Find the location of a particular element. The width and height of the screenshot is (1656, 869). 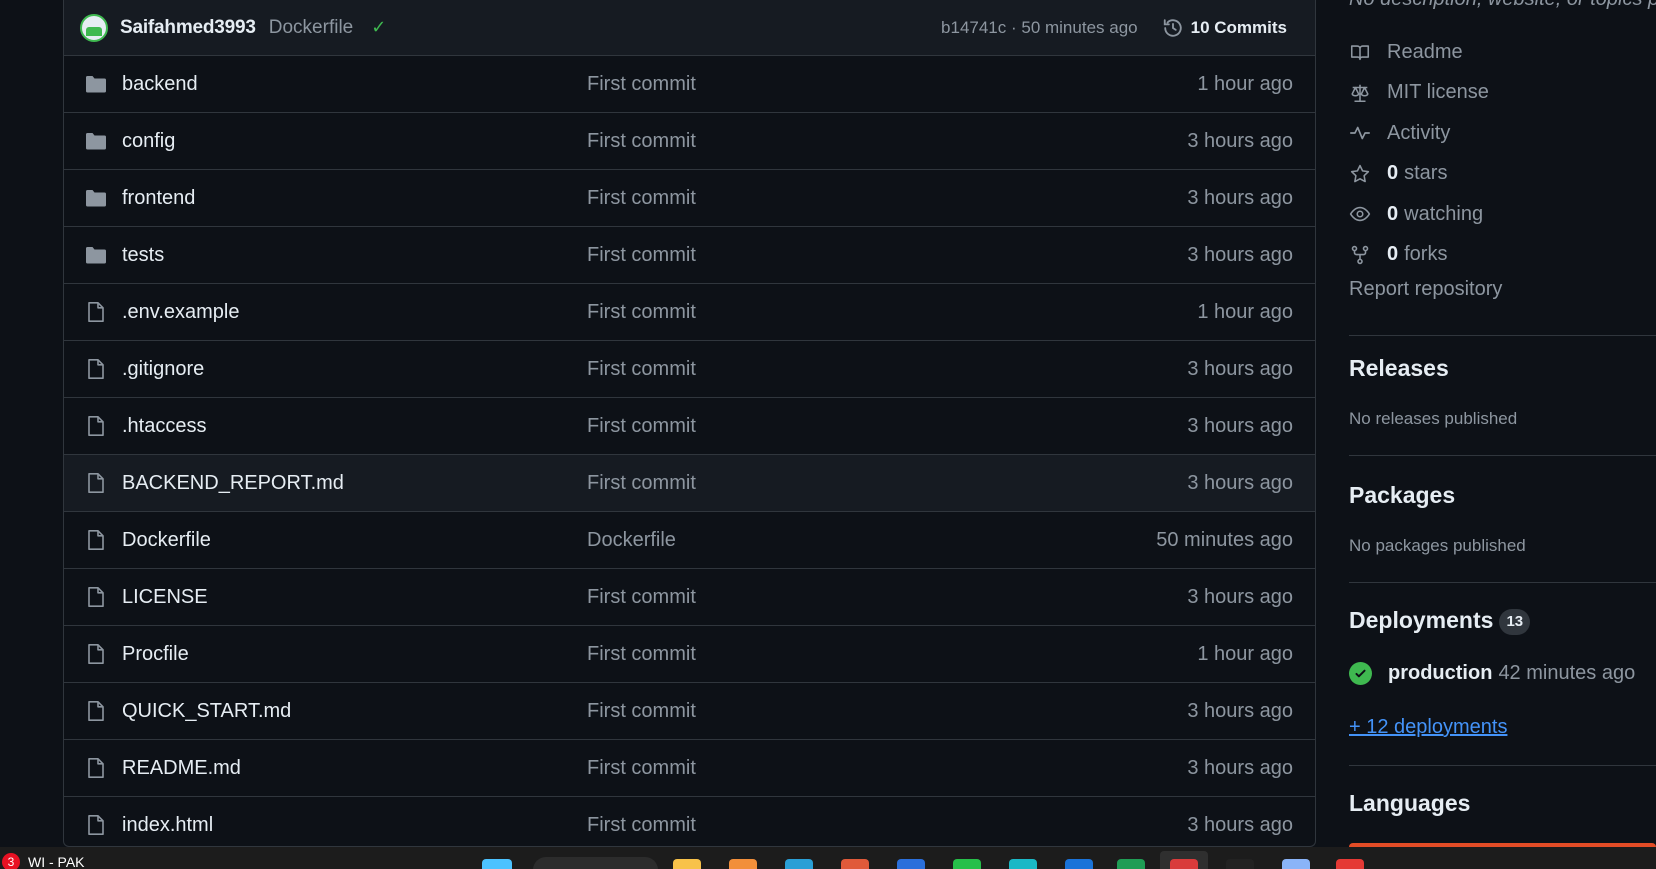

file-name-link: .env.example is located at coordinates (354, 312).